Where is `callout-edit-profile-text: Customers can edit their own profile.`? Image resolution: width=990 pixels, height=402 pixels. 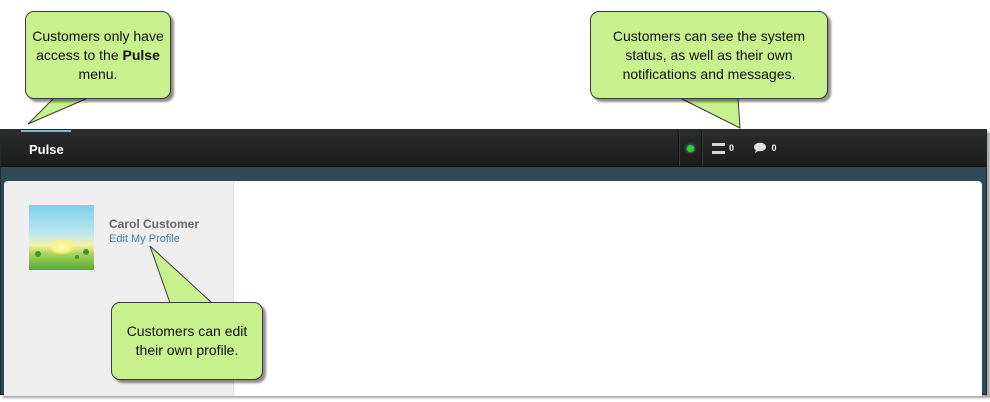
callout-edit-profile-text: Customers can edit their own profile. is located at coordinates (187, 340).